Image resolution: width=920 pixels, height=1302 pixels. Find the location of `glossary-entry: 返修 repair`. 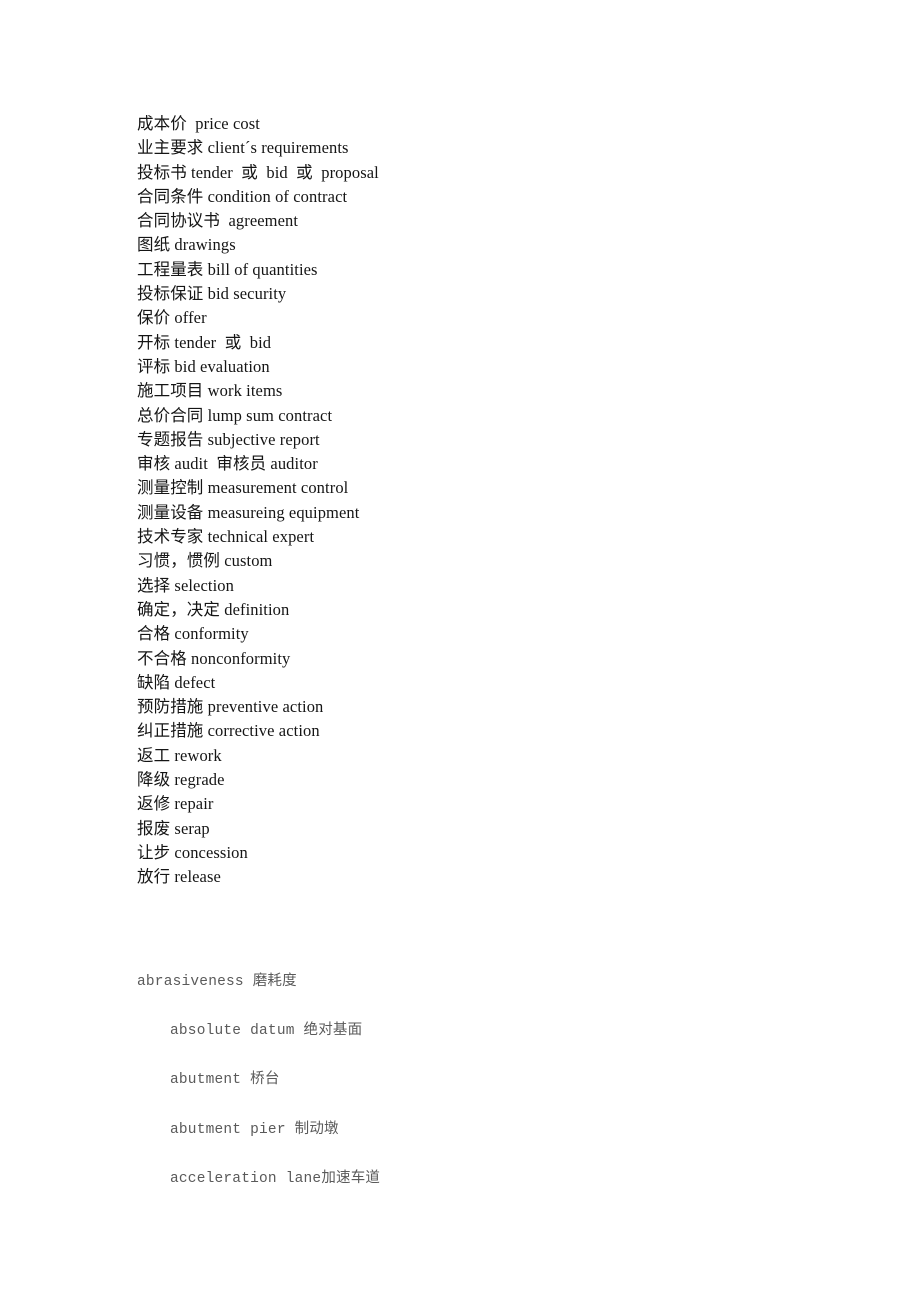

glossary-entry: 返修 repair is located at coordinates (175, 804).